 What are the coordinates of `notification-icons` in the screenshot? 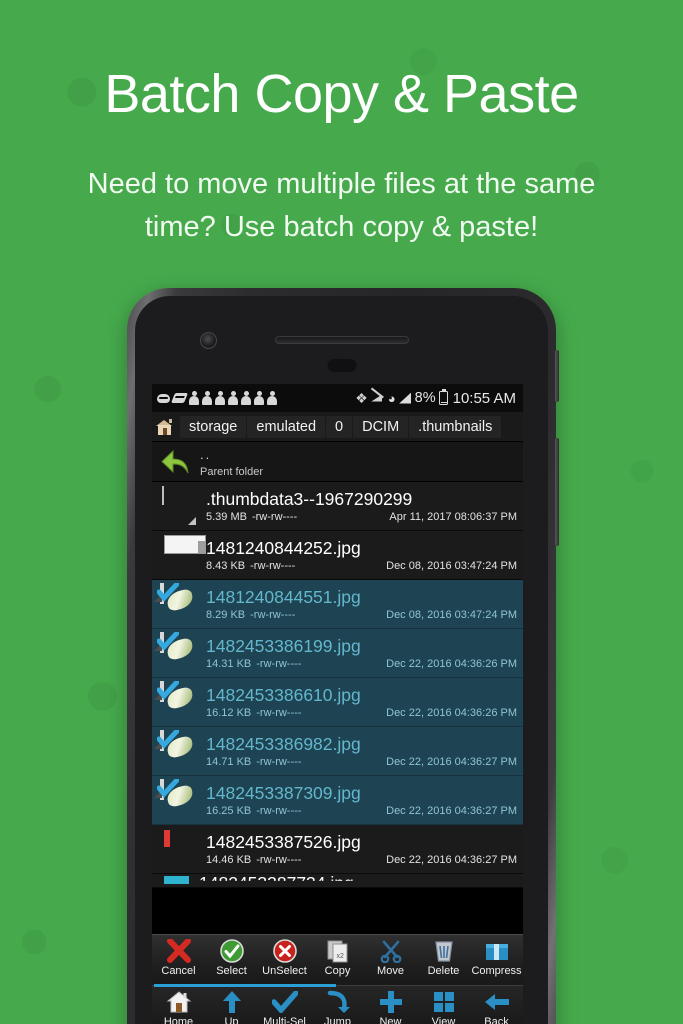 It's located at (256, 398).